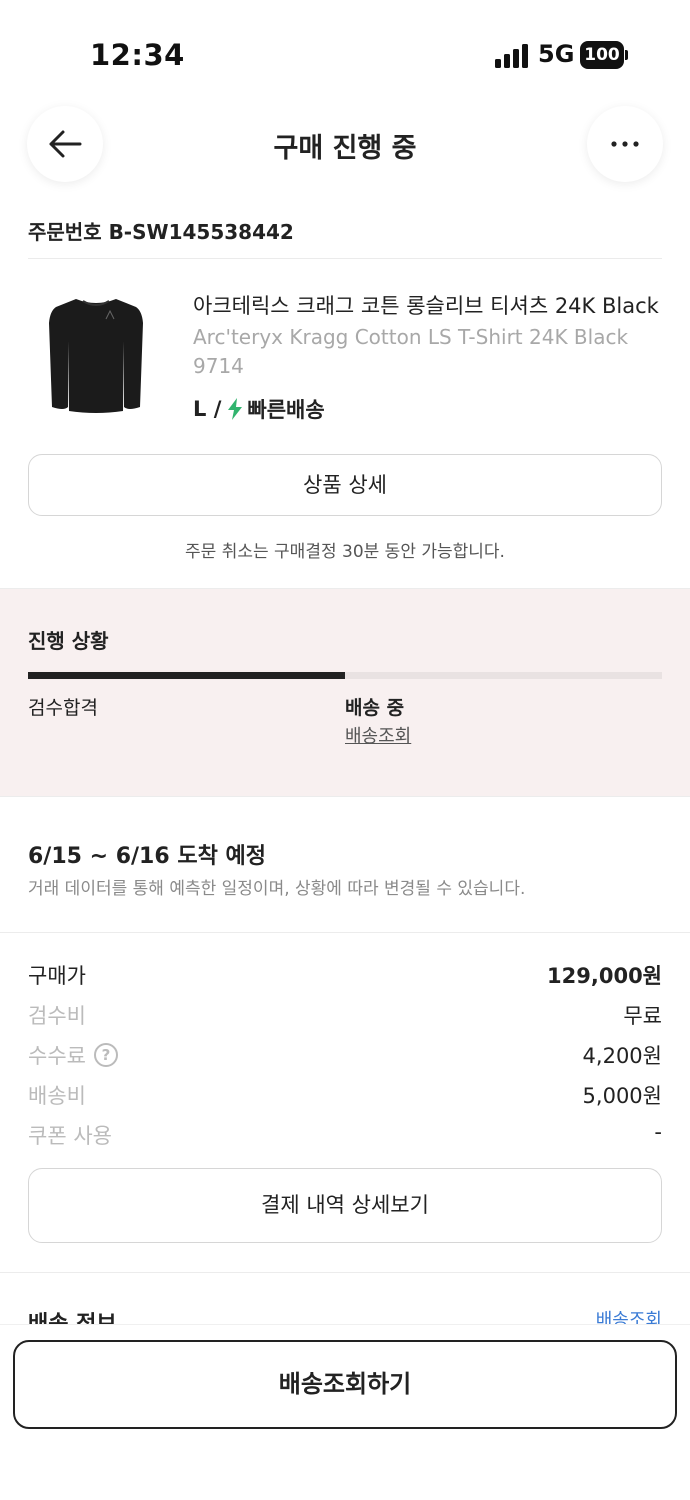 Image resolution: width=690 pixels, height=1500 pixels. What do you see at coordinates (345, 975) in the screenshot?
I see `price-row-purchase: 구매가 129,000원` at bounding box center [345, 975].